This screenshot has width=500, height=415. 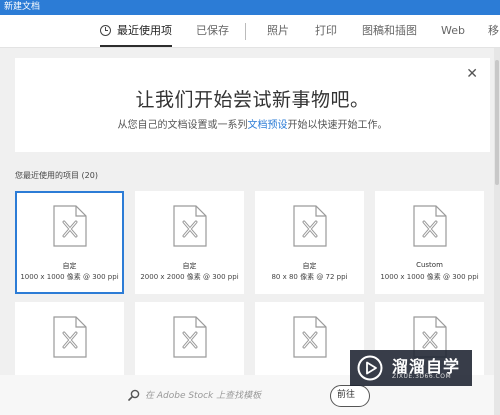 I want to click on preset-detail: 2000 x 2000 像素 @ 300 ppi, so click(x=189, y=277).